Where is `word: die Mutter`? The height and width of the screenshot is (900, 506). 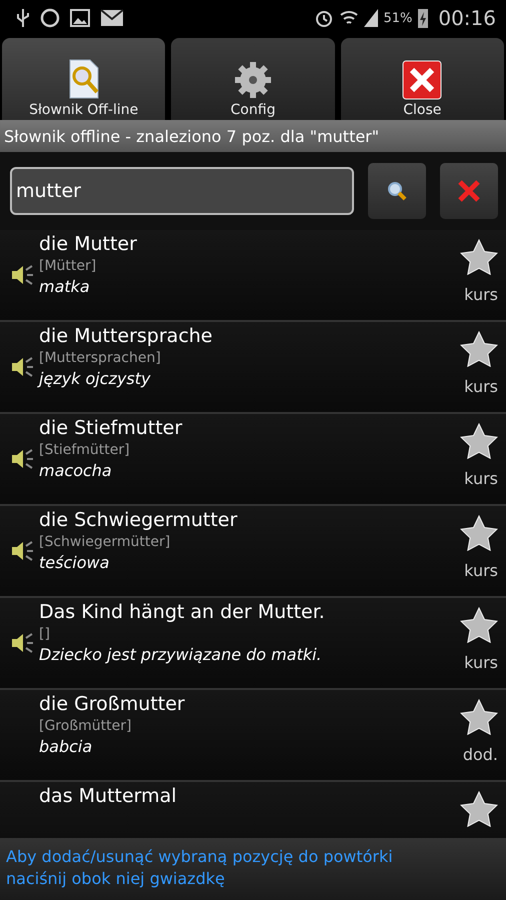
word: die Mutter is located at coordinates (88, 244).